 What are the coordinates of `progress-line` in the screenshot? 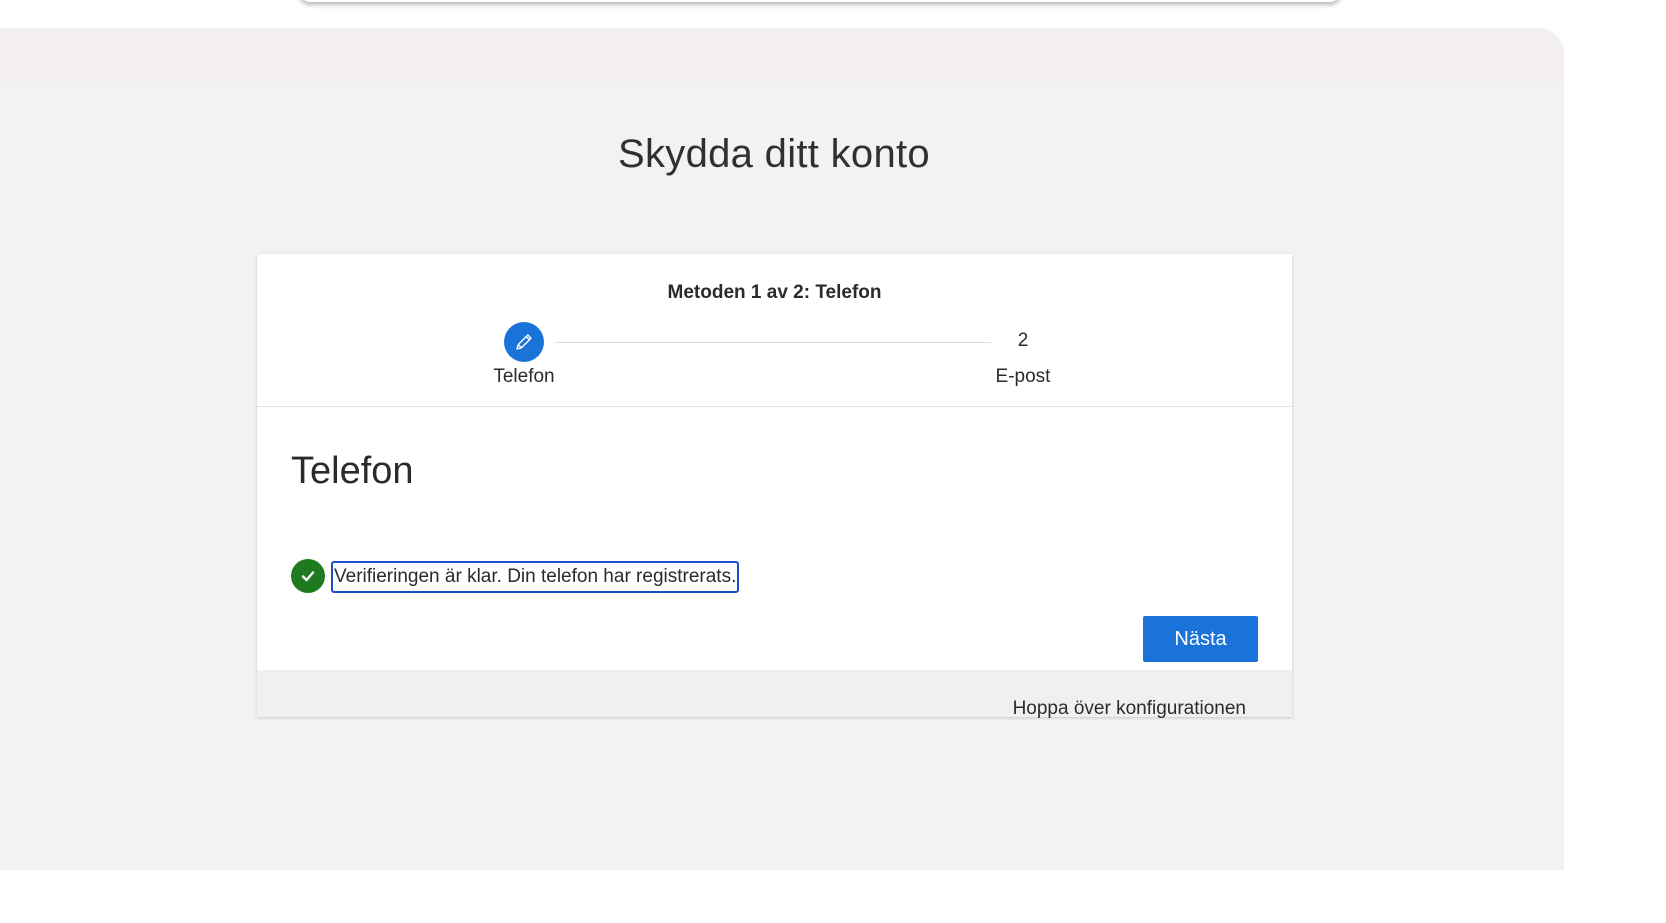 It's located at (773, 342).